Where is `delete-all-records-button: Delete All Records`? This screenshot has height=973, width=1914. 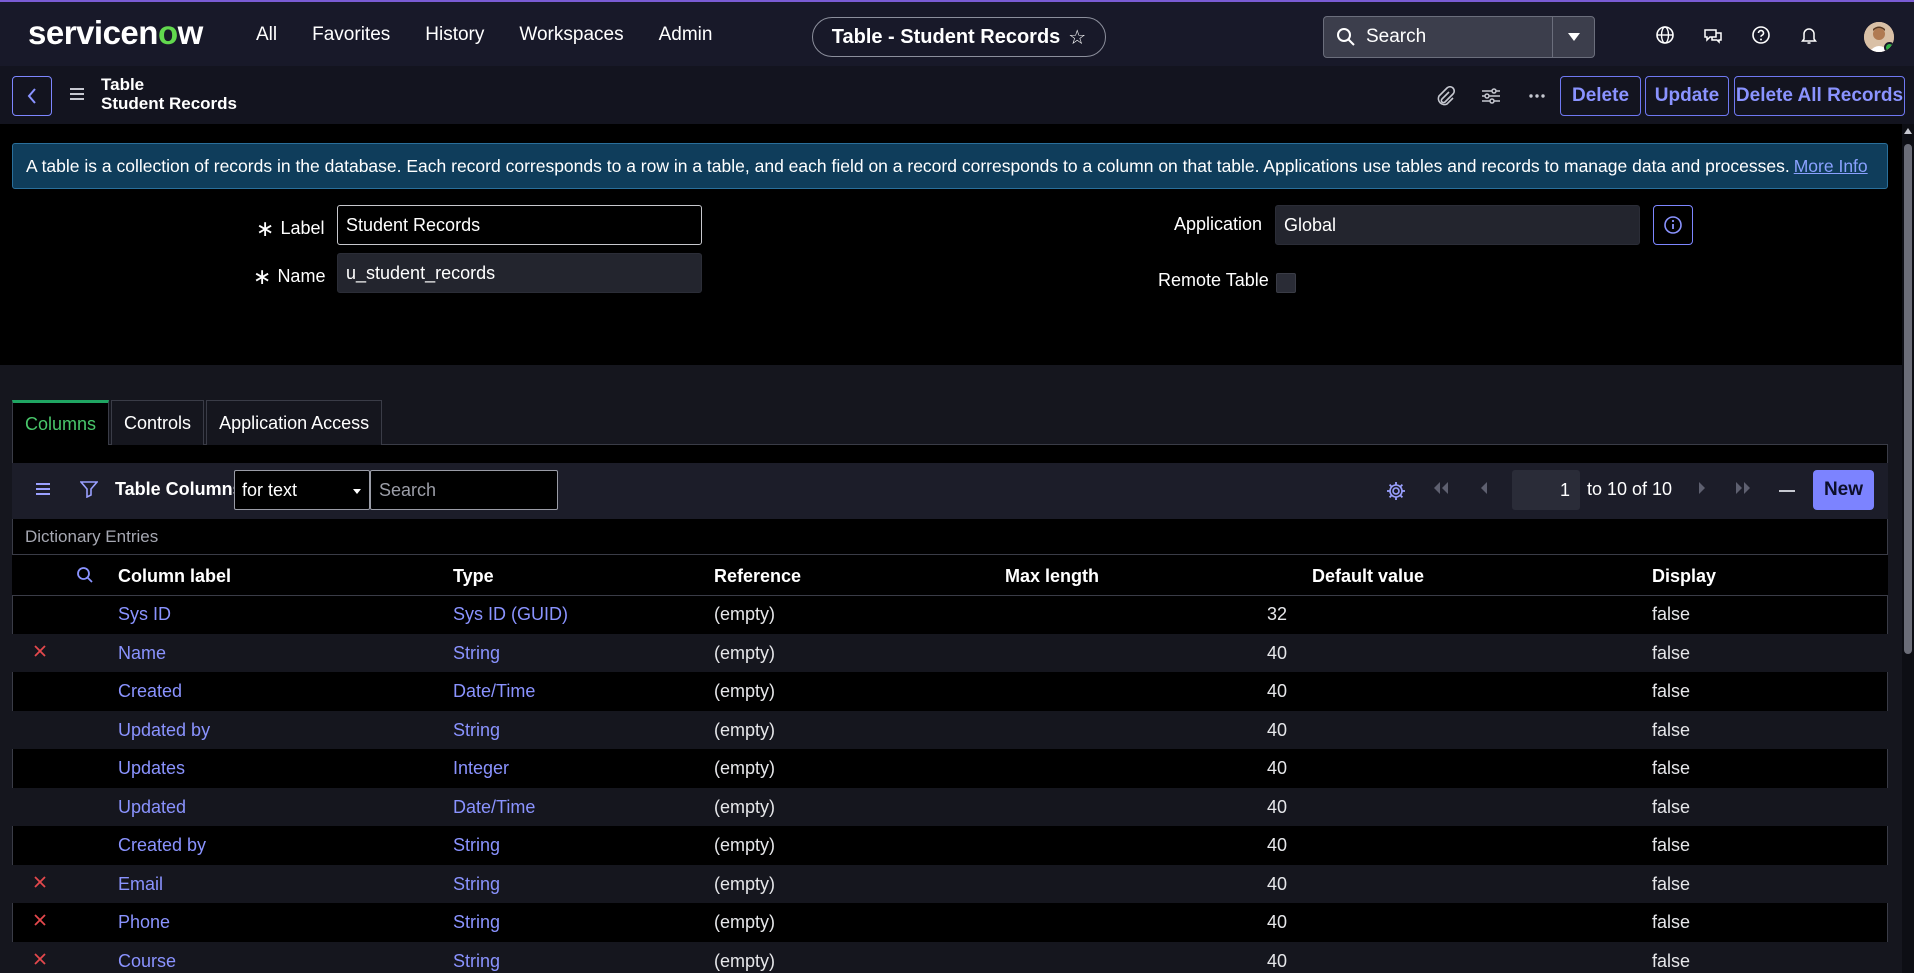
delete-all-records-button: Delete All Records is located at coordinates (1819, 96).